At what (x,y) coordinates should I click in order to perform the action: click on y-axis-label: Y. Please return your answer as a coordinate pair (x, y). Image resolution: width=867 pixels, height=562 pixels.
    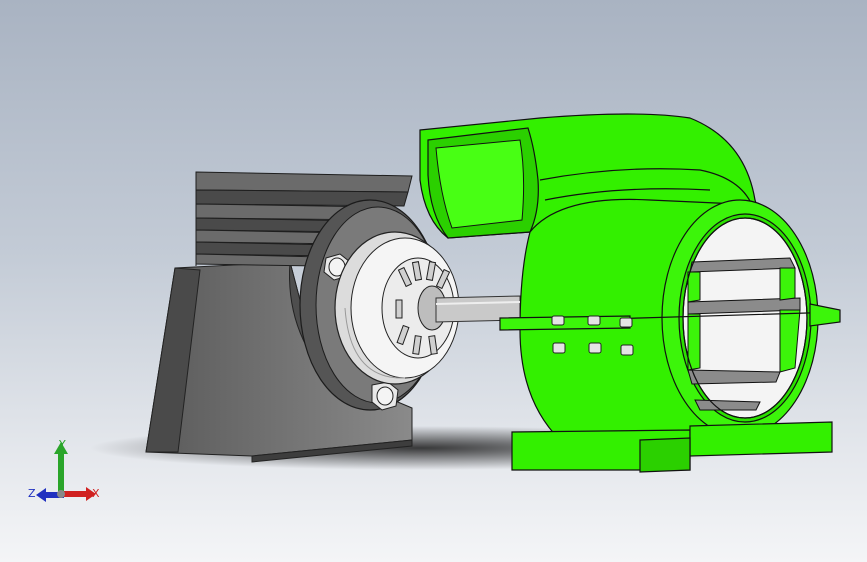
    Looking at the image, I should click on (62, 444).